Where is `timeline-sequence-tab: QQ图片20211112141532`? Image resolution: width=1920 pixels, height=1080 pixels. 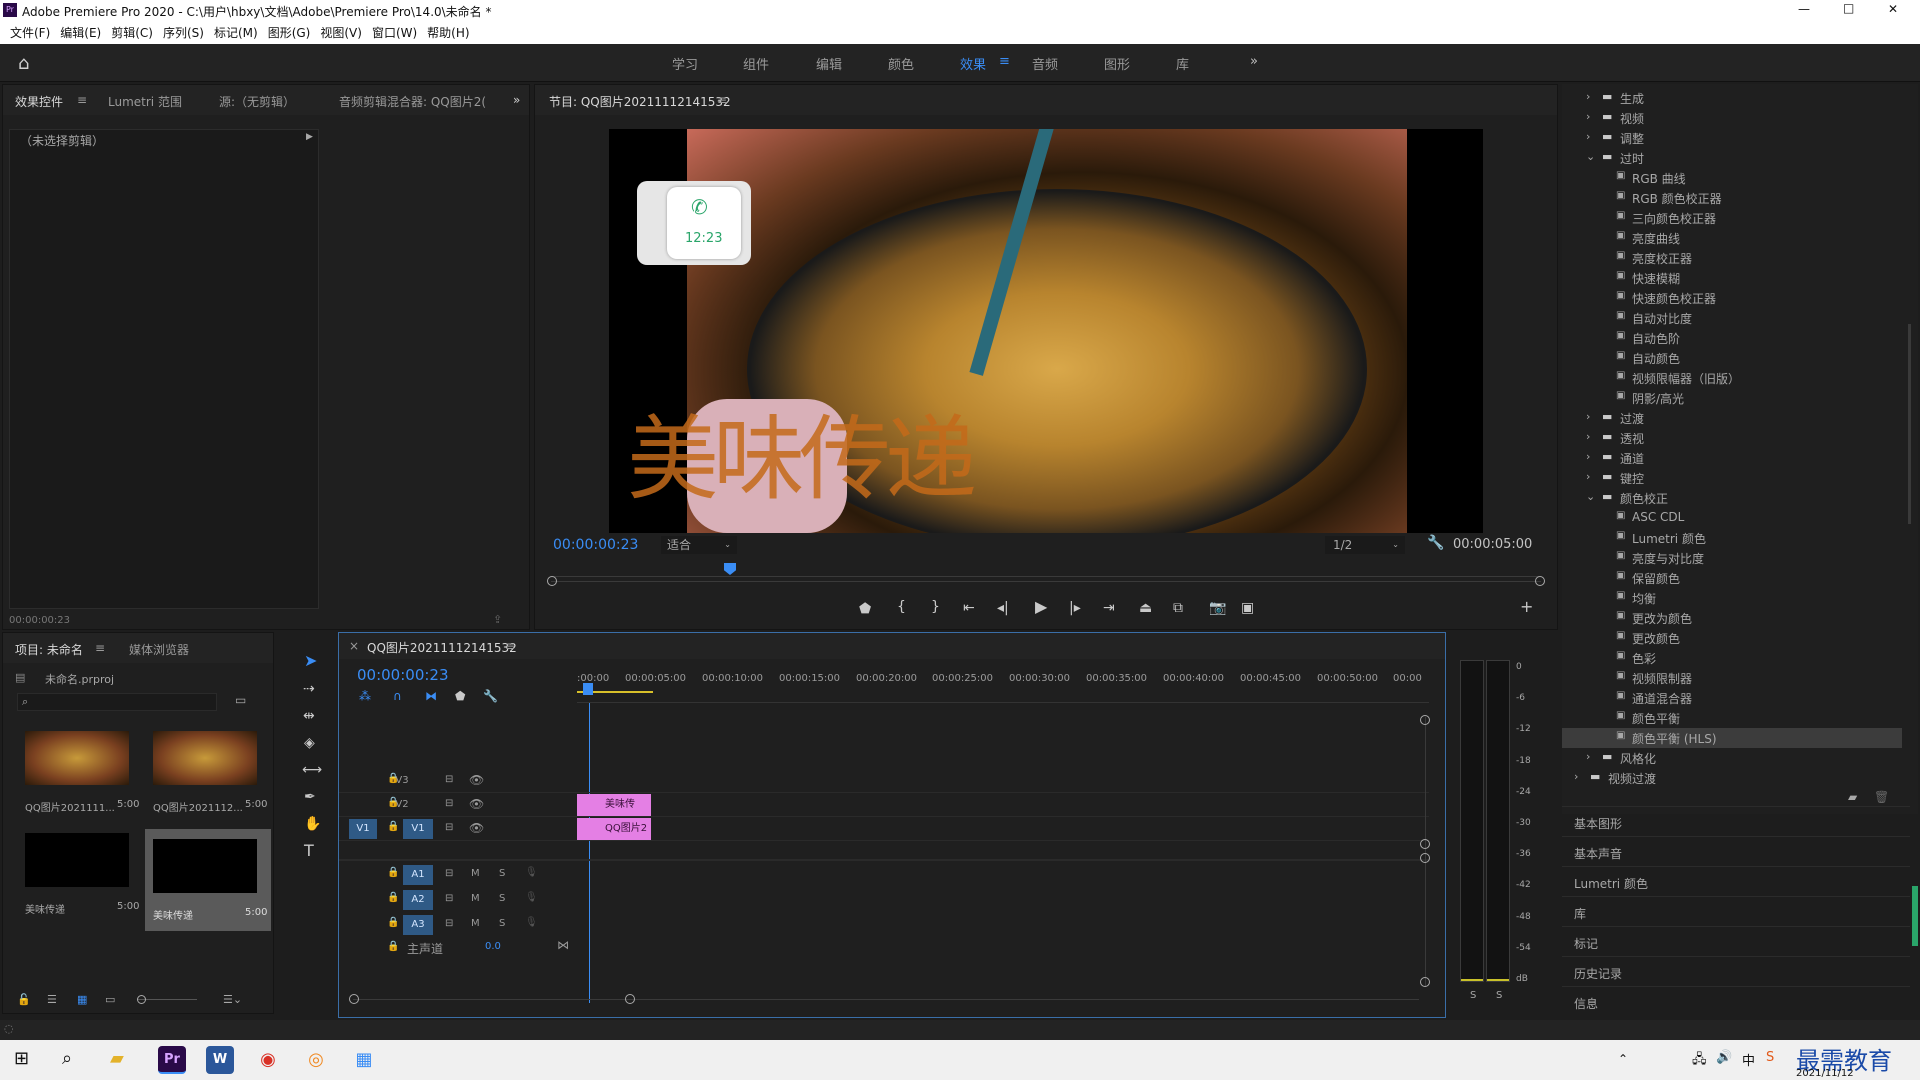
timeline-sequence-tab: QQ图片20211112141532 is located at coordinates (442, 647).